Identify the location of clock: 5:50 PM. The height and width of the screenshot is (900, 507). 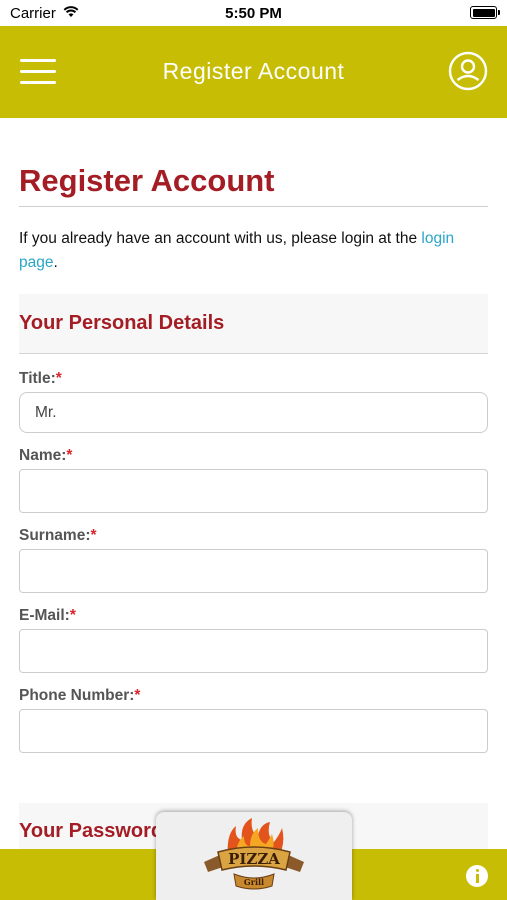
(253, 13).